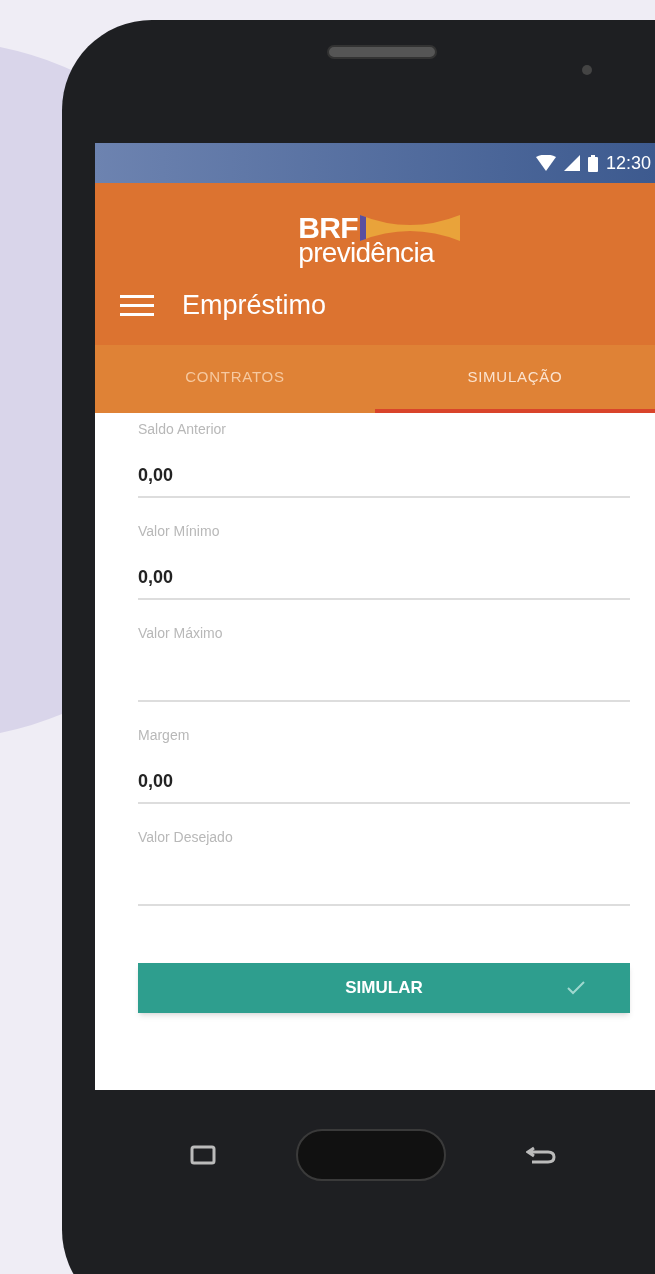 The height and width of the screenshot is (1274, 655). I want to click on phone-speaker-icon, so click(382, 52).